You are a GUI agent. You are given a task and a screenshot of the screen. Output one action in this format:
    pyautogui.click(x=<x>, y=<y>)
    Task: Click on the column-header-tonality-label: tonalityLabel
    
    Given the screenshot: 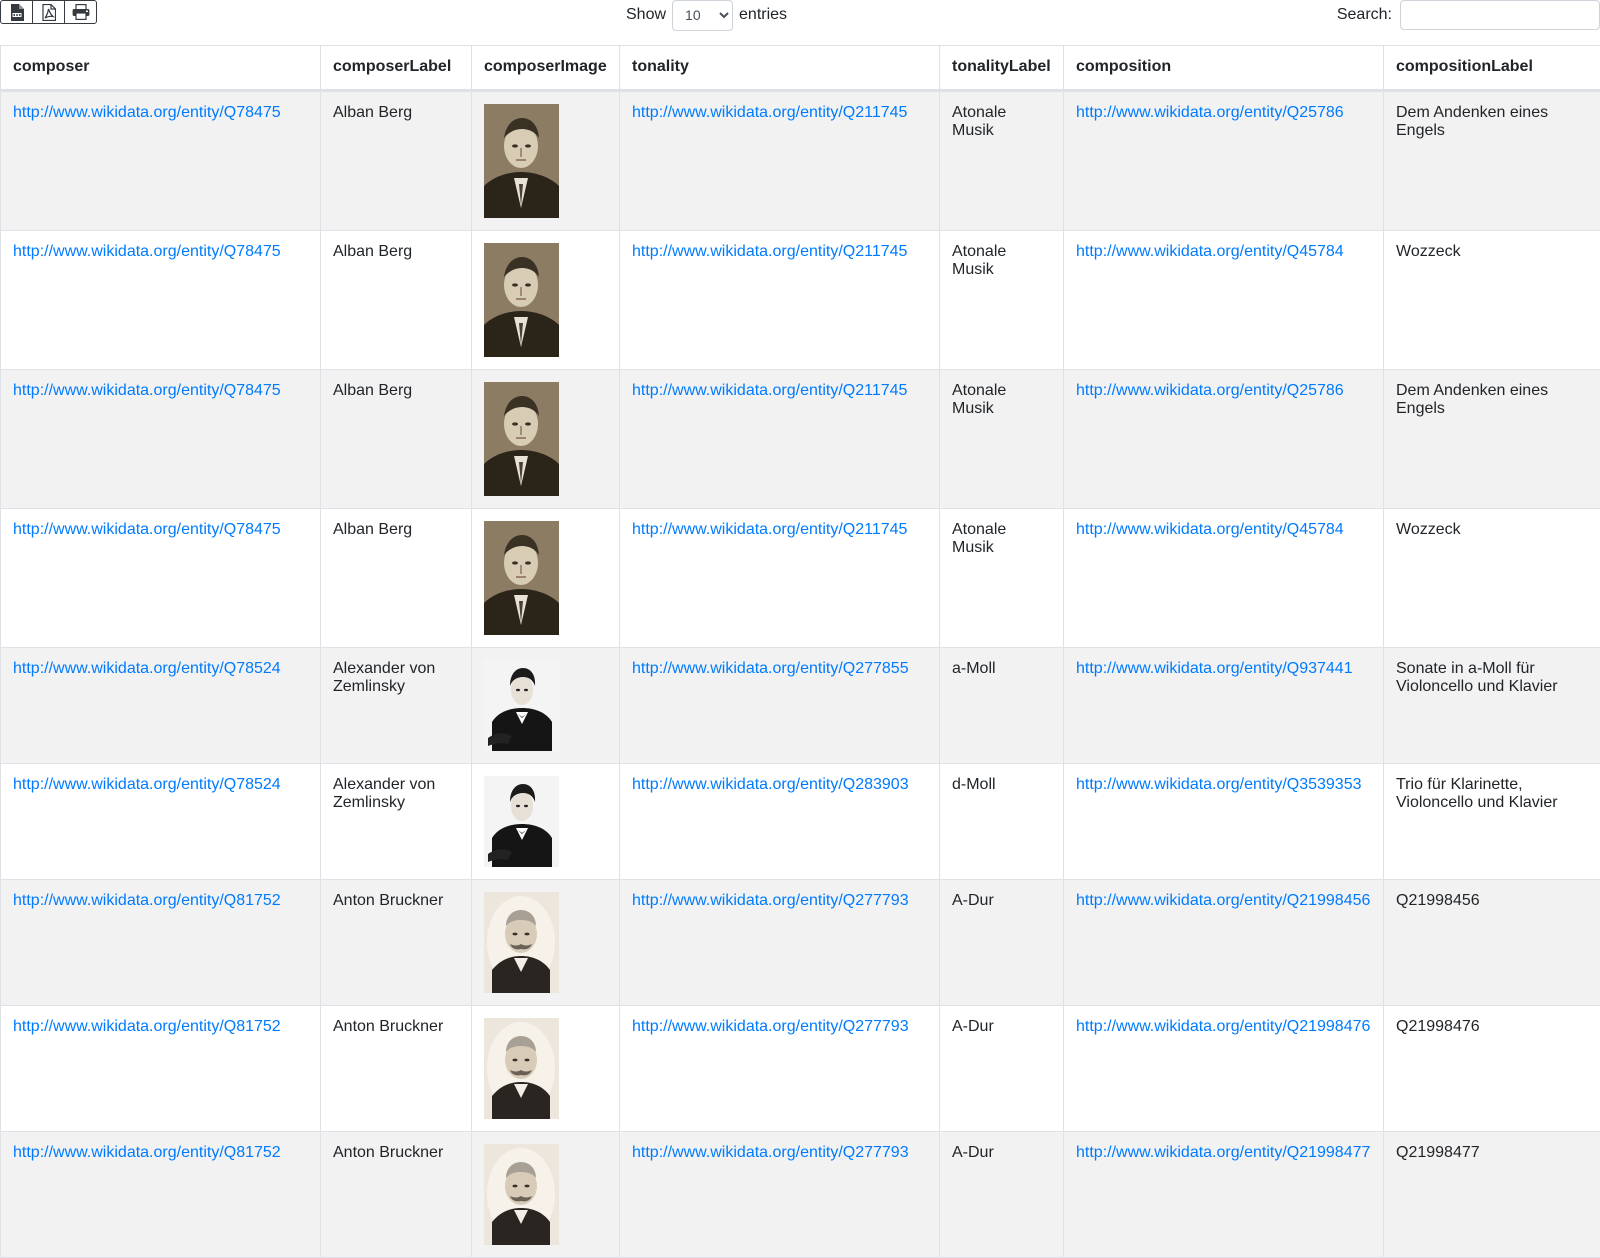 What is the action you would take?
    pyautogui.click(x=1002, y=68)
    